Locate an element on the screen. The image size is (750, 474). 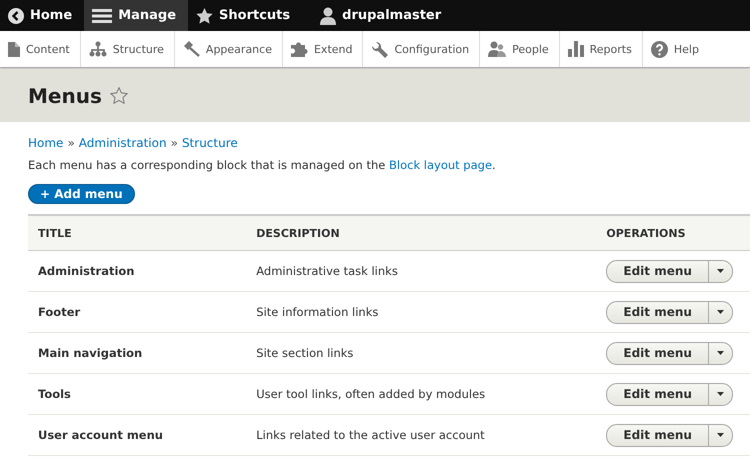
tray-menu-item: Help is located at coordinates (670, 49).